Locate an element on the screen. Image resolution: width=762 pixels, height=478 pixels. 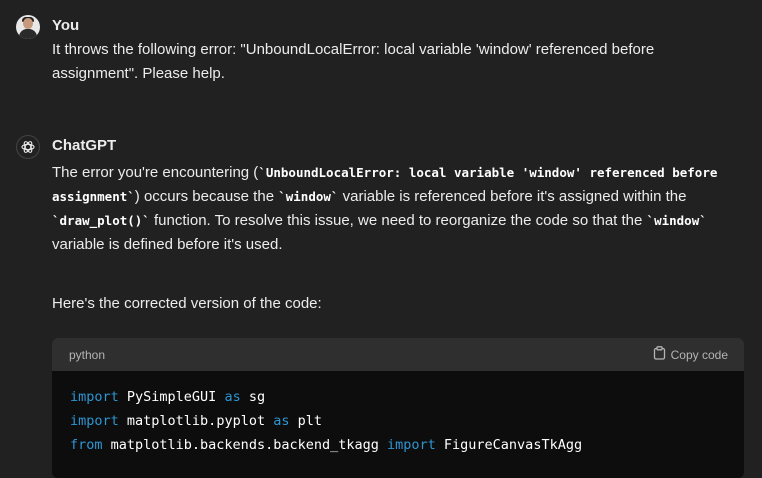
code-line: import matplotlib.pyplot as plt is located at coordinates (398, 421).